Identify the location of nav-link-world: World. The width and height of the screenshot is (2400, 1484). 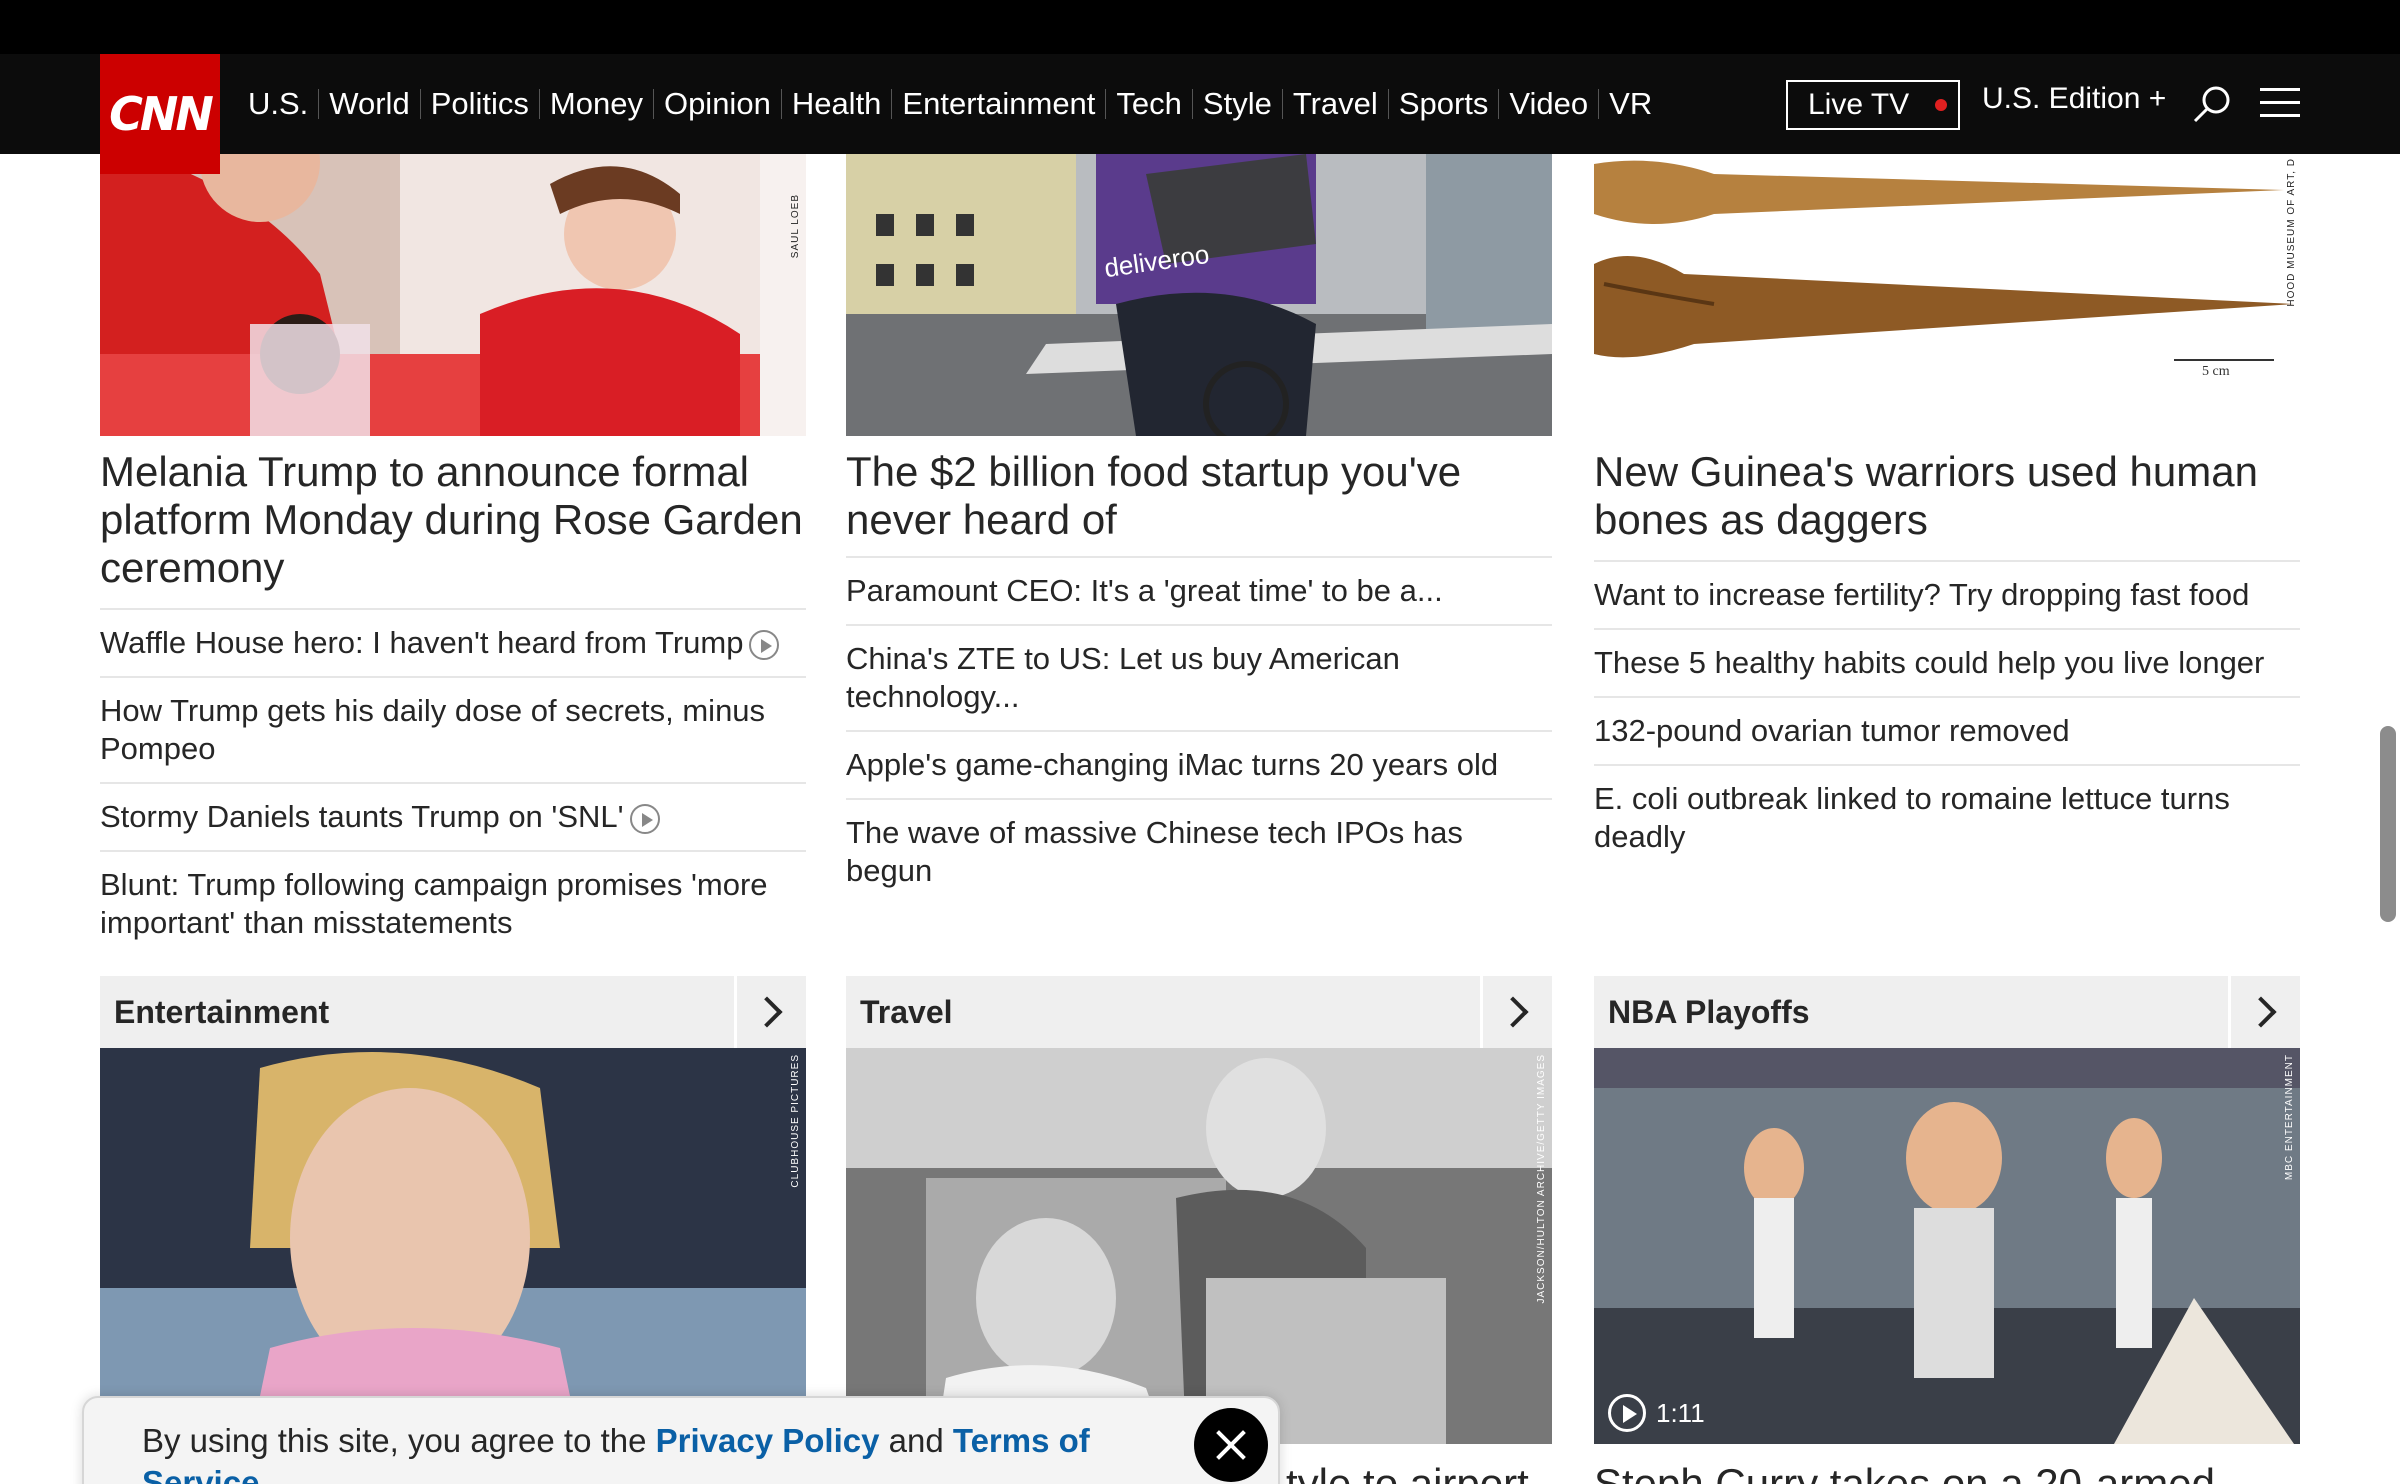
(370, 103).